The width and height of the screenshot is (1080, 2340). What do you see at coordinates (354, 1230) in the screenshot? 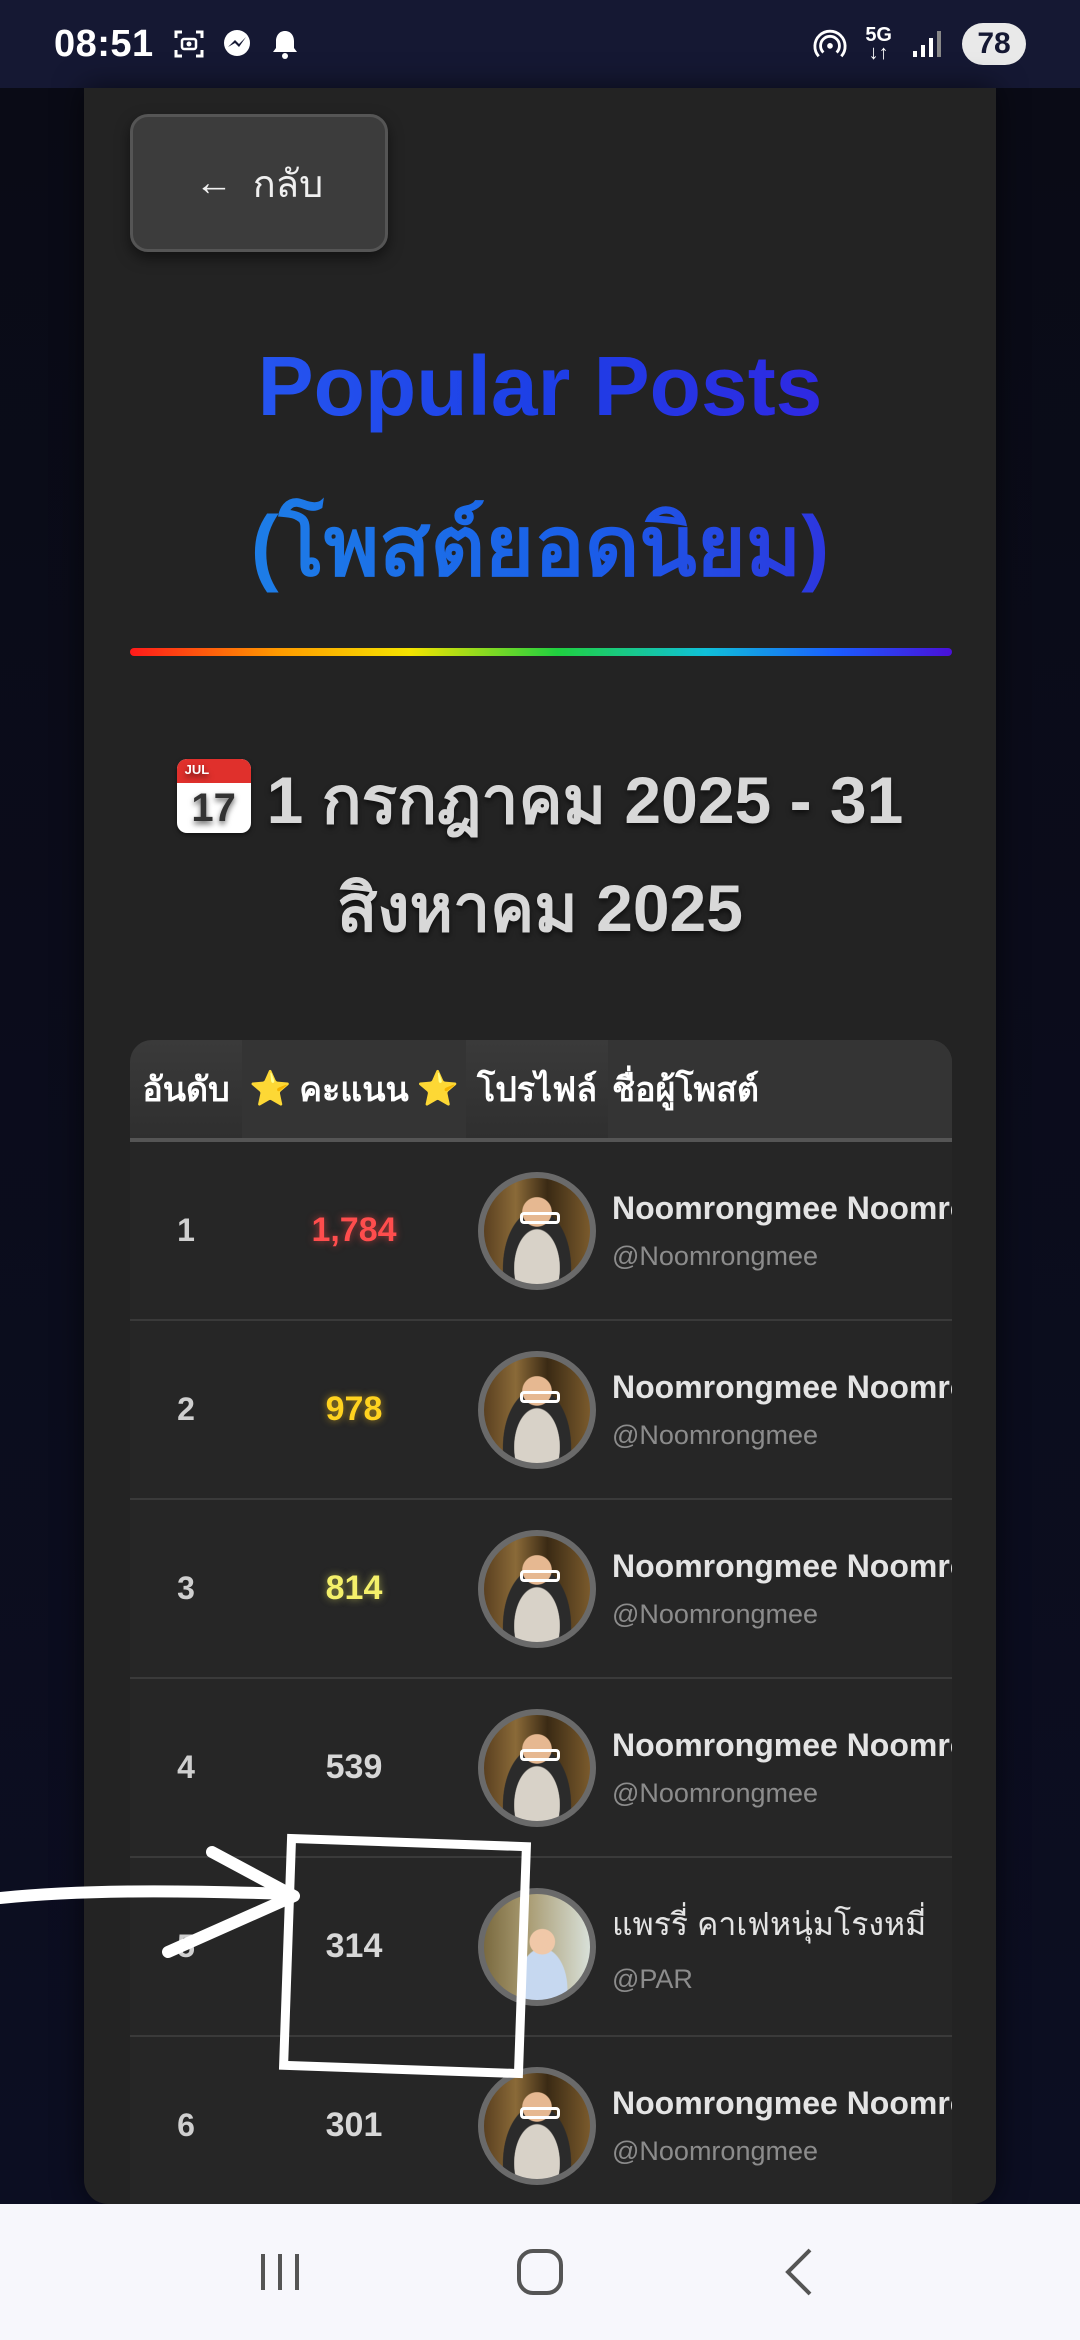
I see `score-cell: 1,784` at bounding box center [354, 1230].